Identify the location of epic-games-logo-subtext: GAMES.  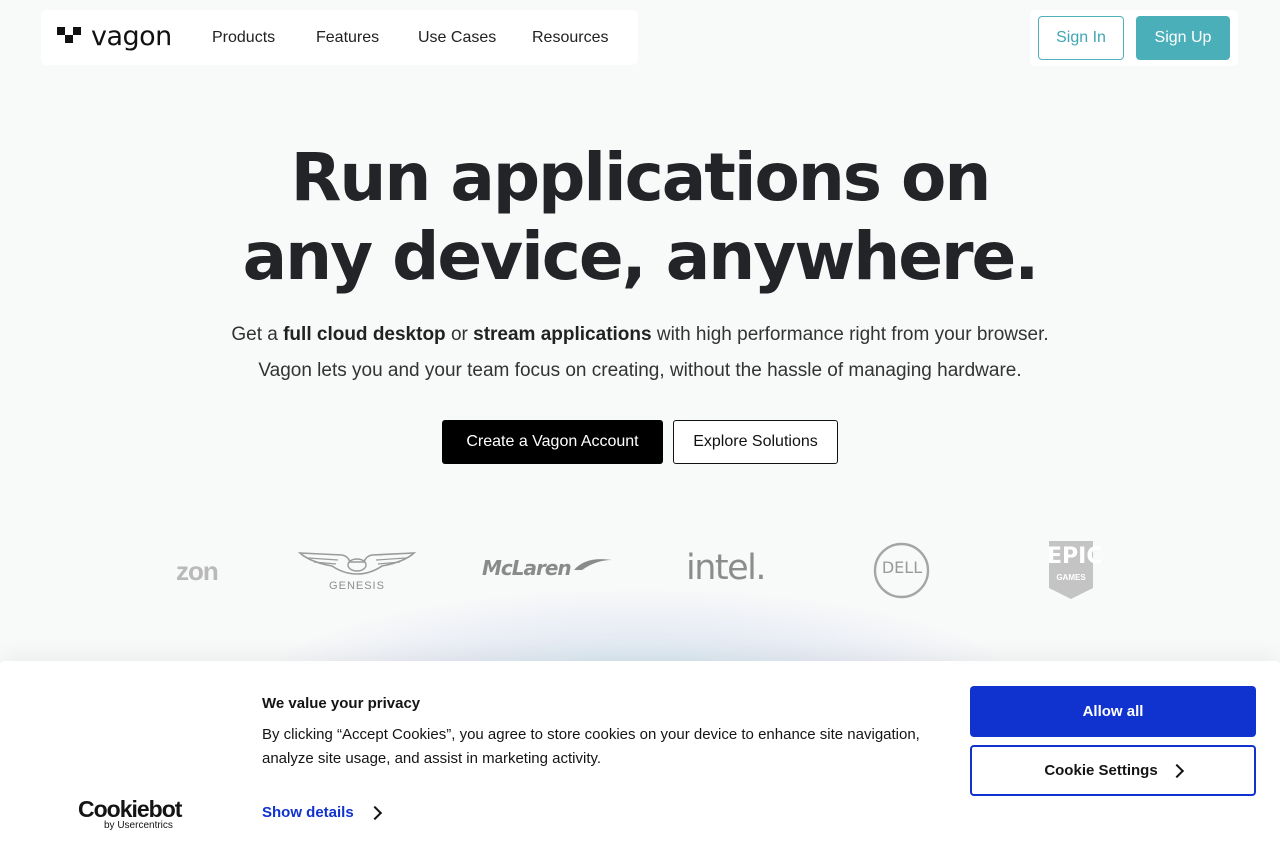
(1071, 577).